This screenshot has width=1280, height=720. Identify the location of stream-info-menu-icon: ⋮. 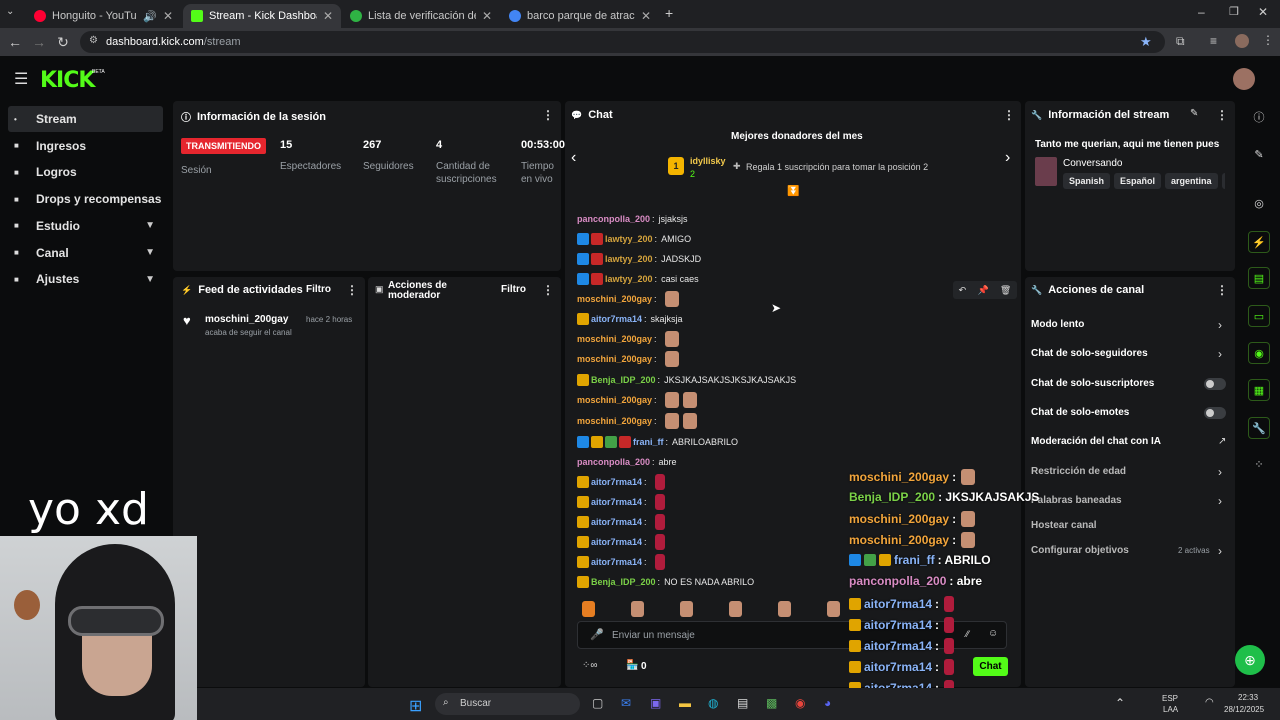
(1222, 115).